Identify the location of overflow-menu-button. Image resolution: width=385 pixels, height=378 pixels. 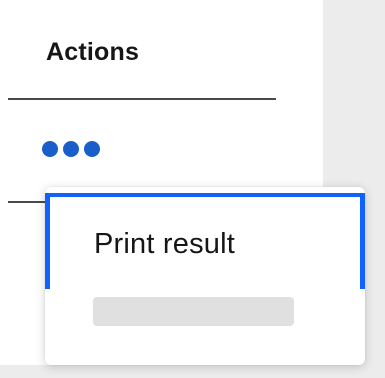
(77, 149).